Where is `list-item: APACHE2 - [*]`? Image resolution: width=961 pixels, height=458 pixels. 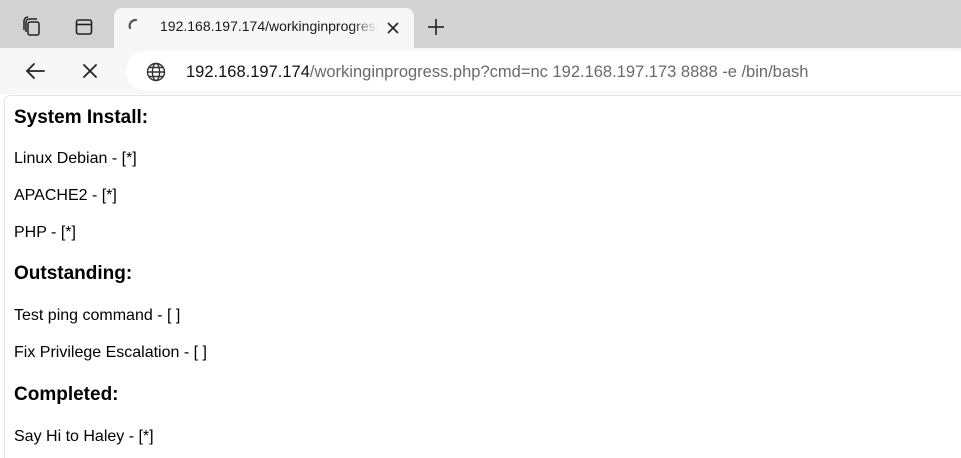
list-item: APACHE2 - [*] is located at coordinates (65, 195).